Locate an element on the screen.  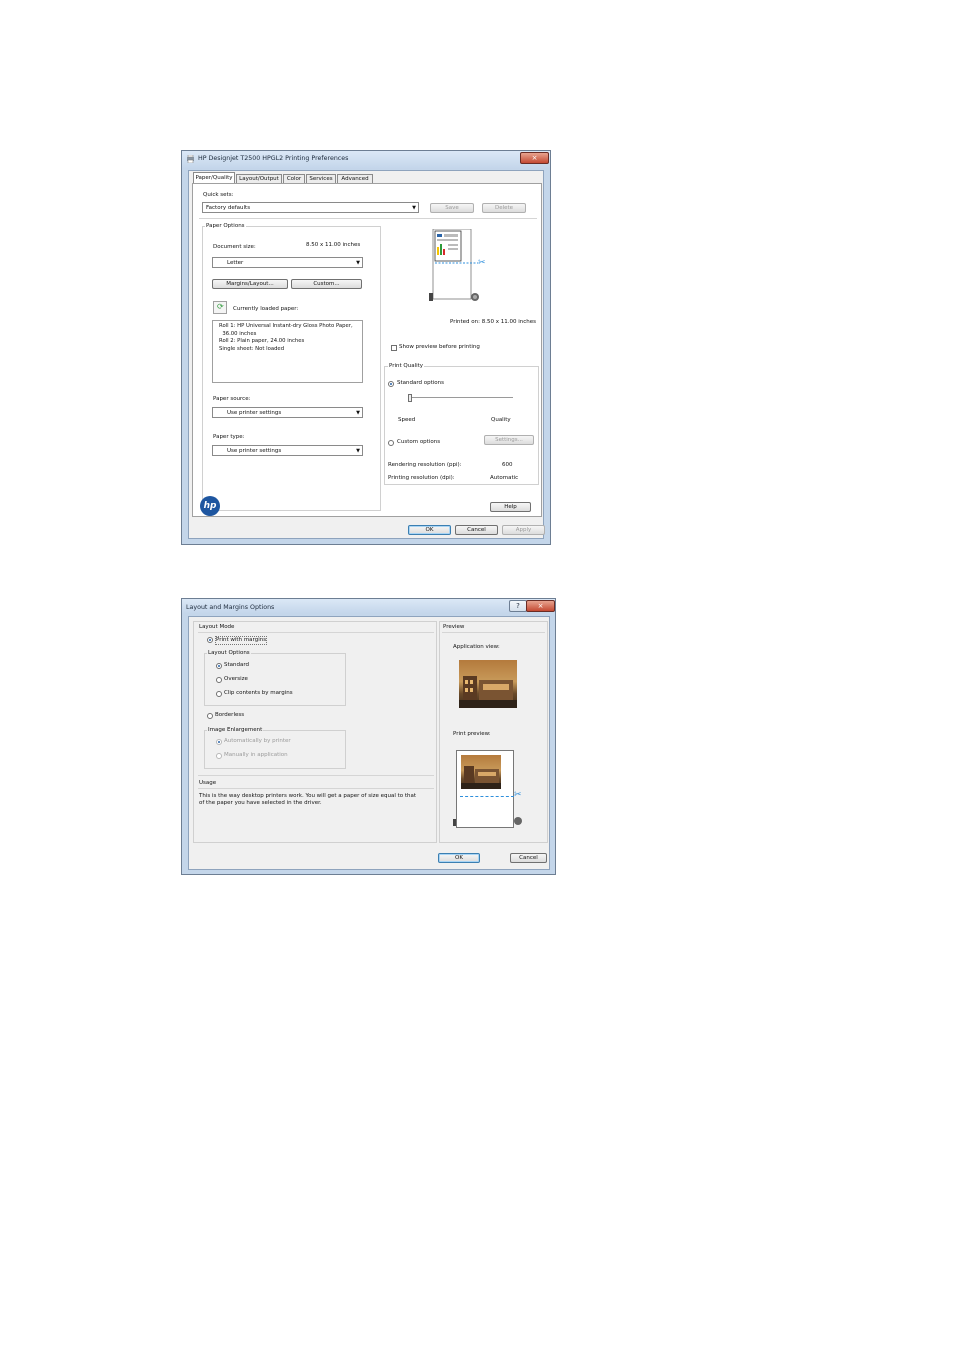
standard-radio is located at coordinates (219, 666).